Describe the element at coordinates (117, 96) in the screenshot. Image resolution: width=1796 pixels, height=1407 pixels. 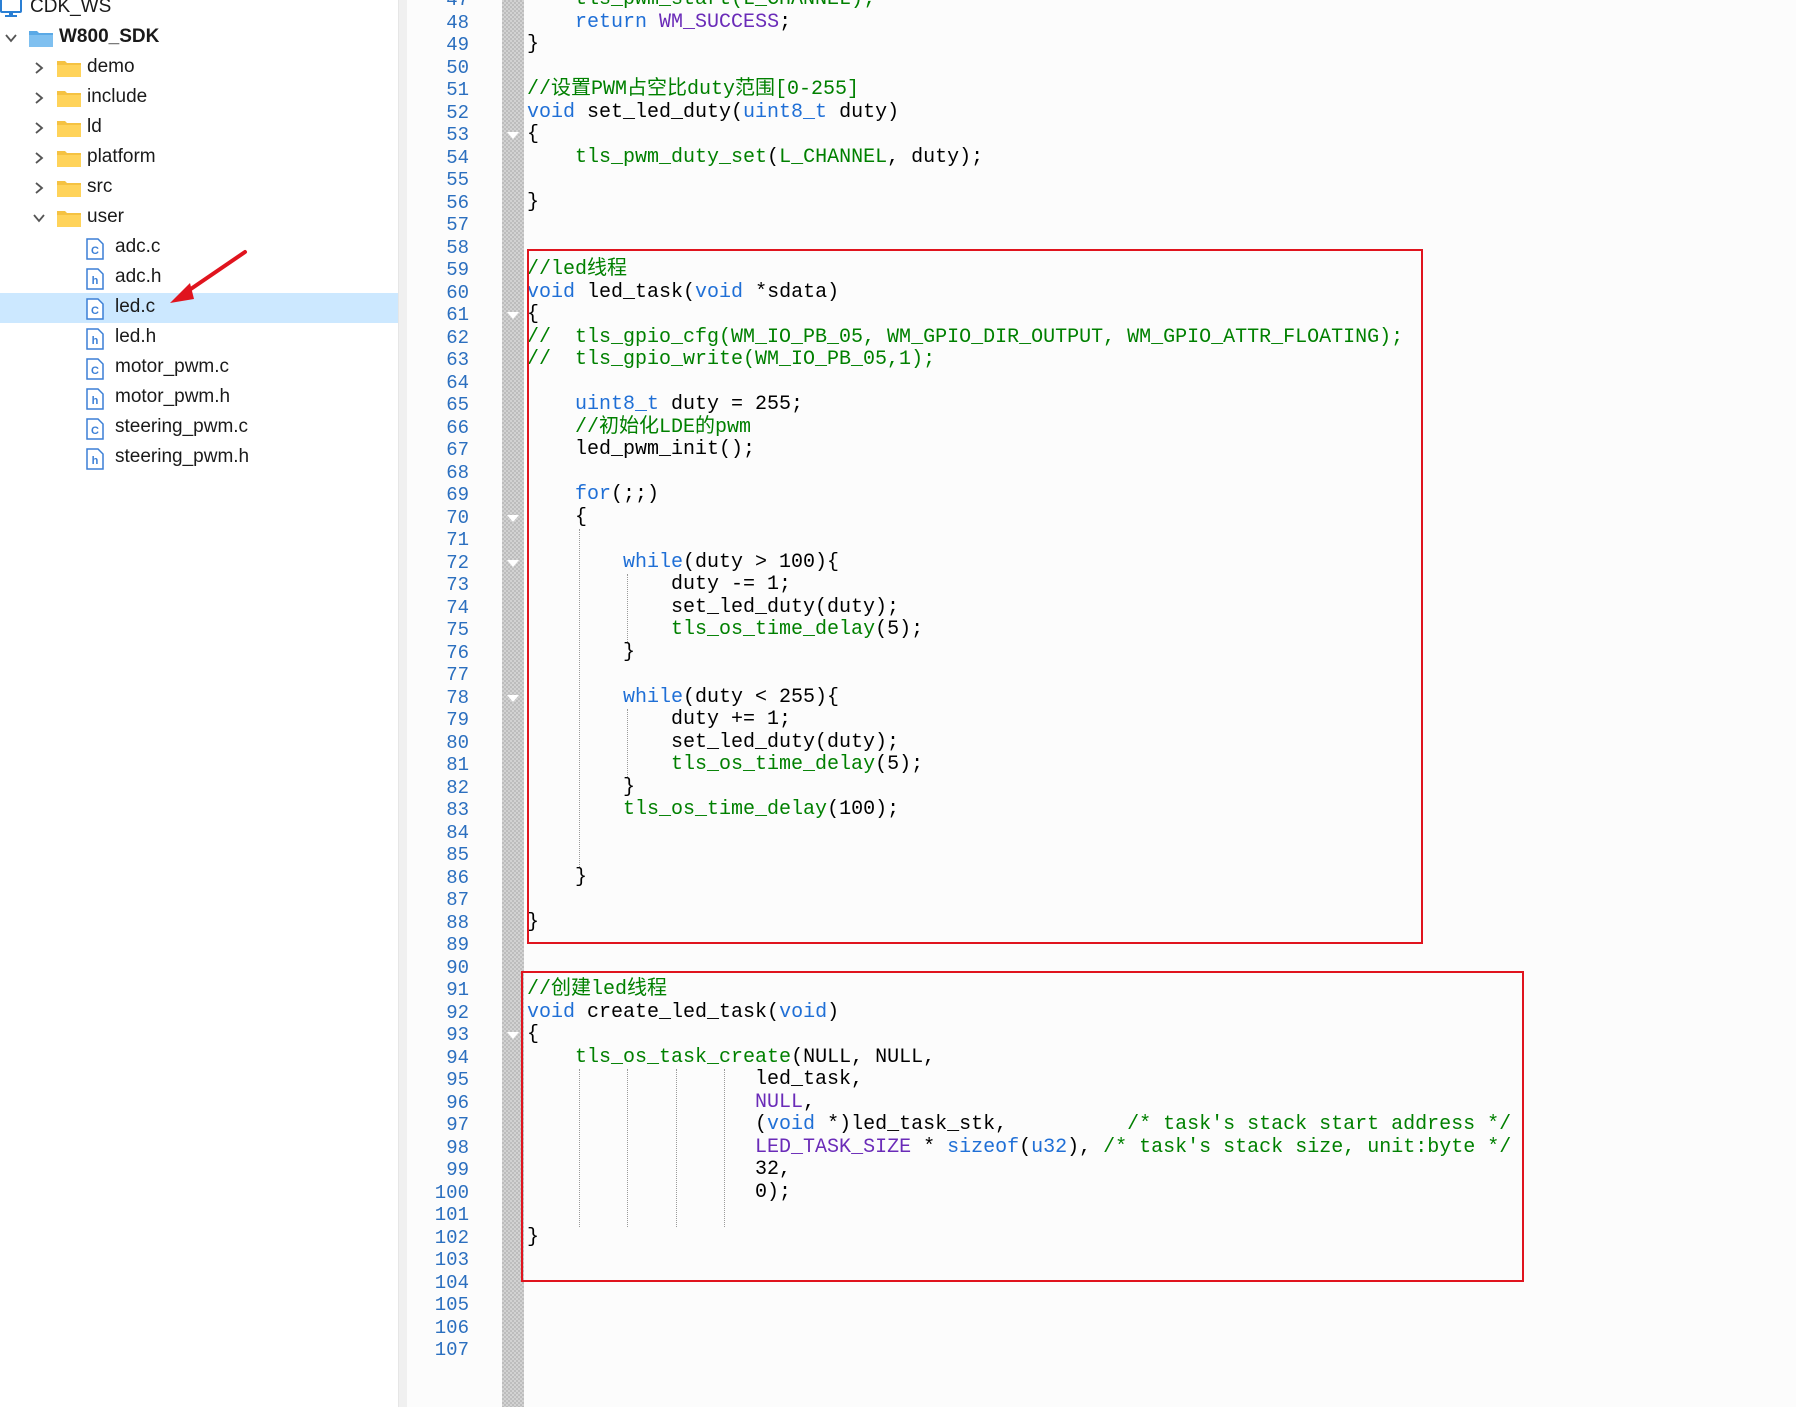
I see `tree-item-label: include` at that location.